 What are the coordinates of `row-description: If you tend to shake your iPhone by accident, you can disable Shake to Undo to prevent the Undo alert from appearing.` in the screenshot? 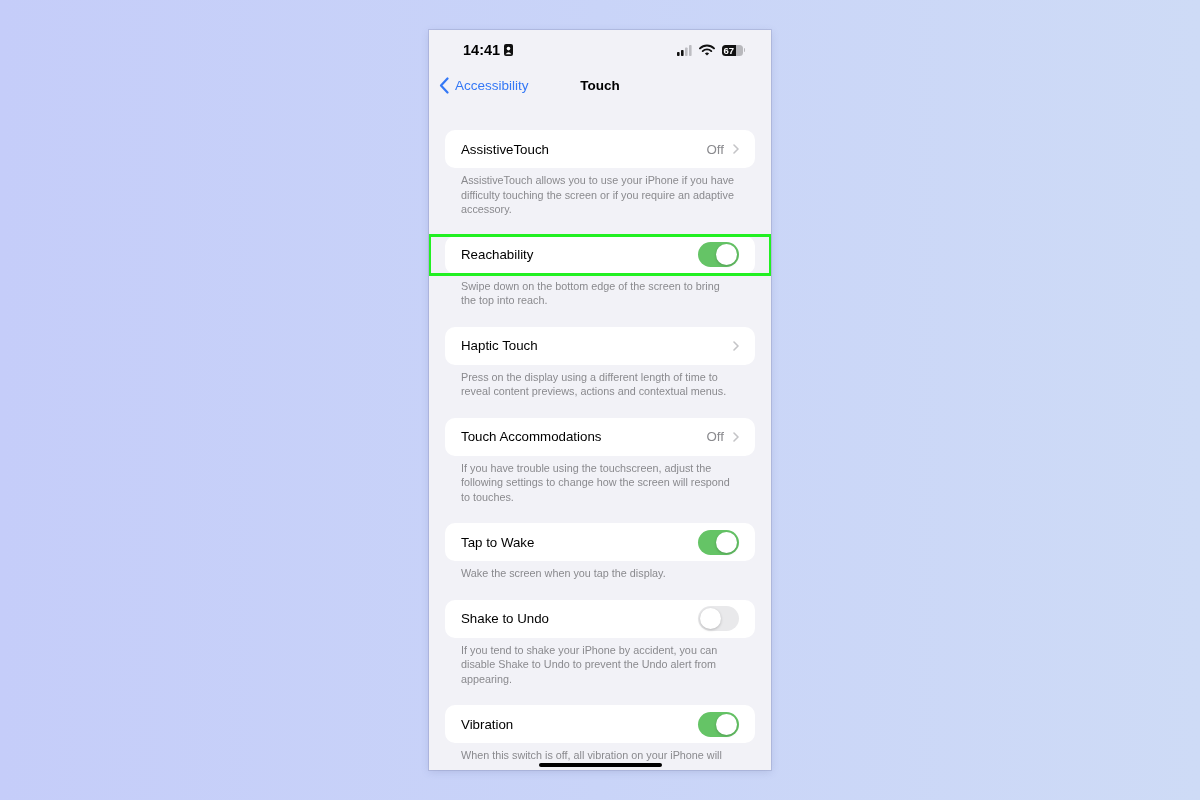 It's located at (590, 664).